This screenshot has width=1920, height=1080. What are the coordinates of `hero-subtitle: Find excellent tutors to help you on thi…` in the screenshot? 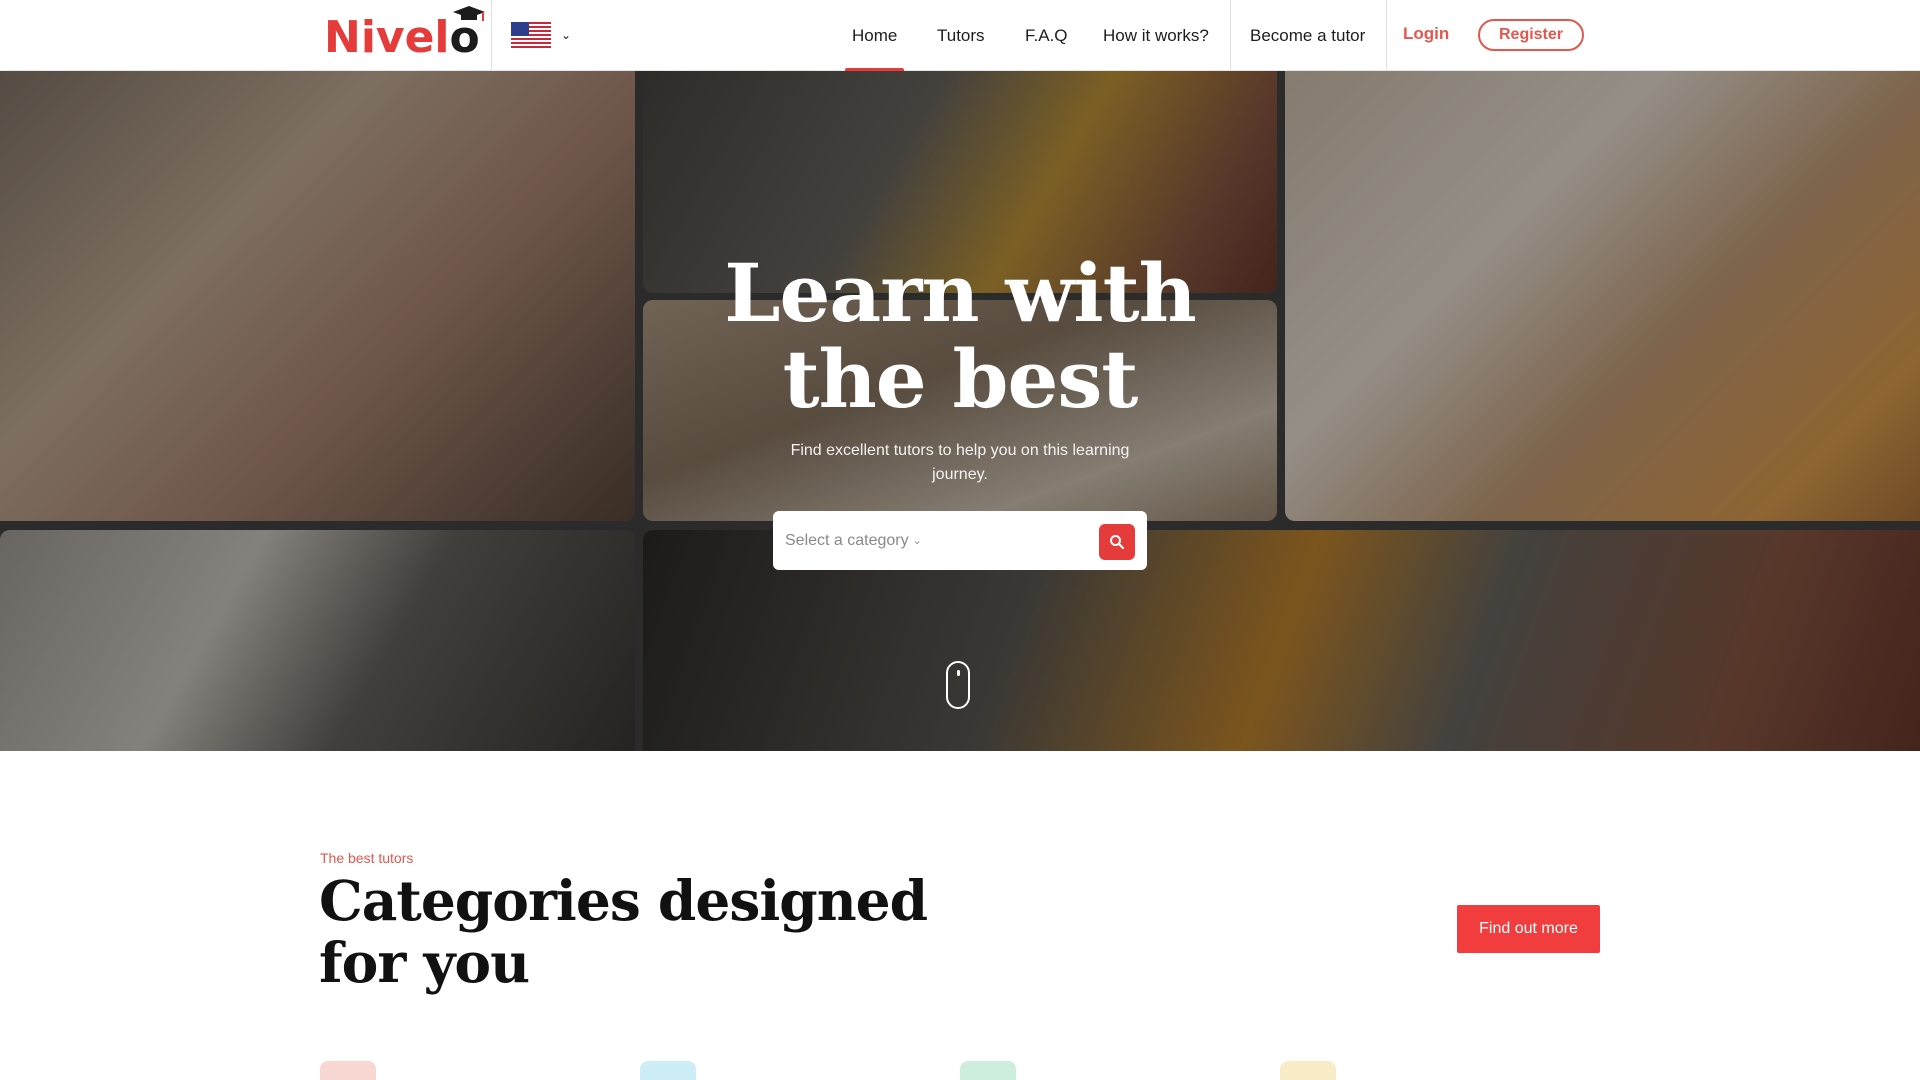 It's located at (960, 462).